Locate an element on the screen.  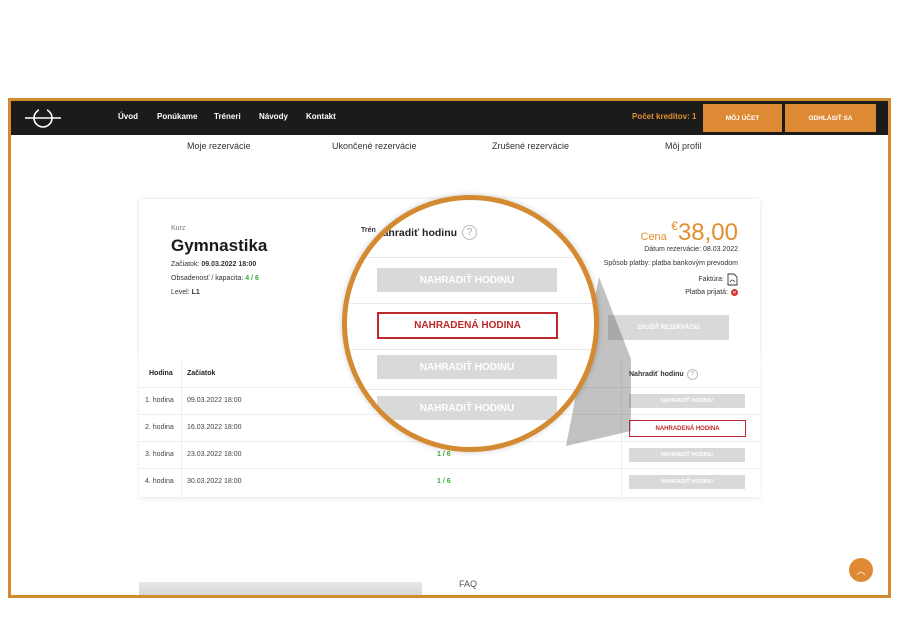
invoice-row: Faktúra: is located at coordinates (718, 279).